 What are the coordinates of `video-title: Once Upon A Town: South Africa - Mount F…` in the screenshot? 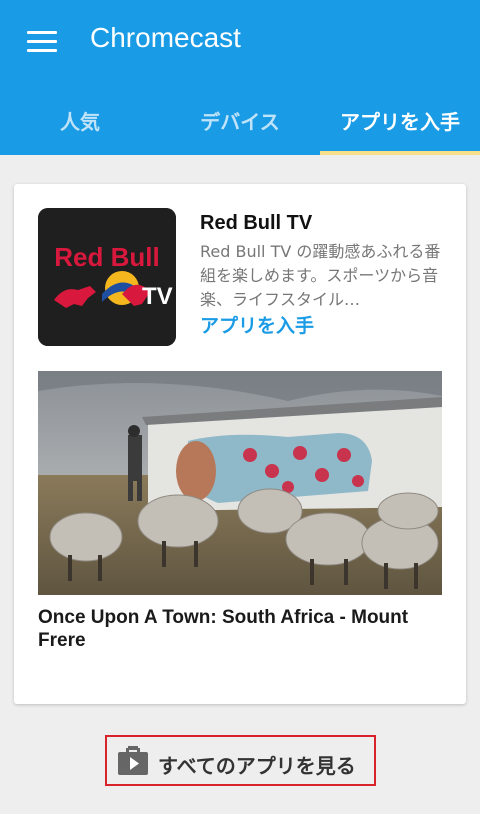 It's located at (240, 629).